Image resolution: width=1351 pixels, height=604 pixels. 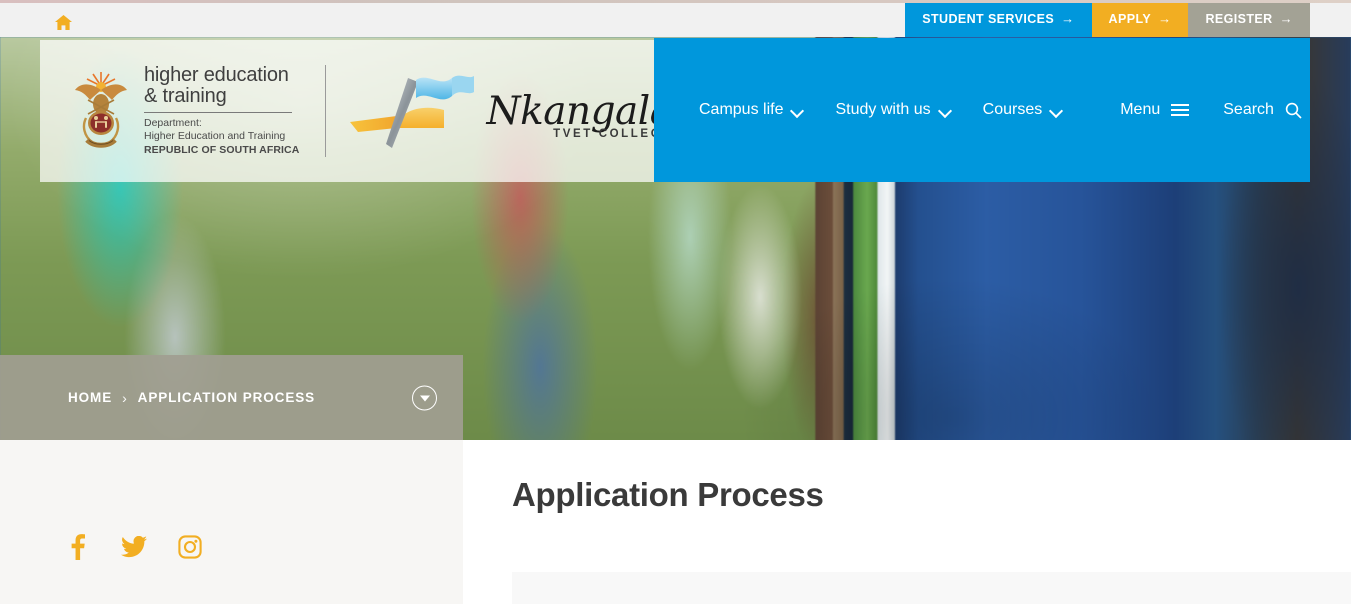 I want to click on scroll-down-button, so click(x=424, y=397).